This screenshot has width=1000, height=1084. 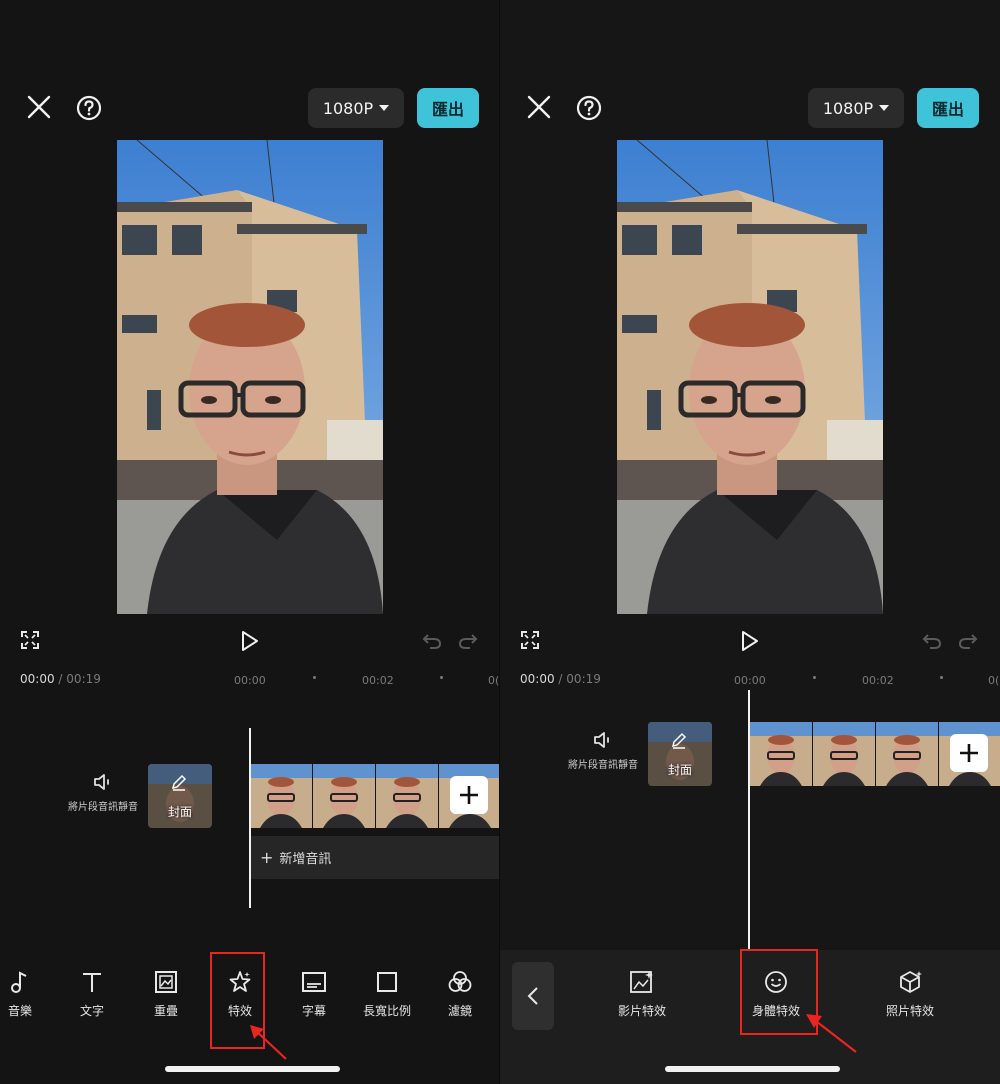 What do you see at coordinates (92, 982) in the screenshot?
I see `text-icon` at bounding box center [92, 982].